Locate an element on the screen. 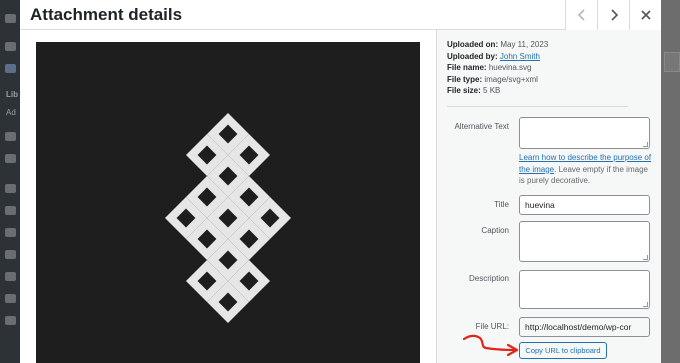 Image resolution: width=680 pixels, height=363 pixels. chevron-left-icon is located at coordinates (581, 15).